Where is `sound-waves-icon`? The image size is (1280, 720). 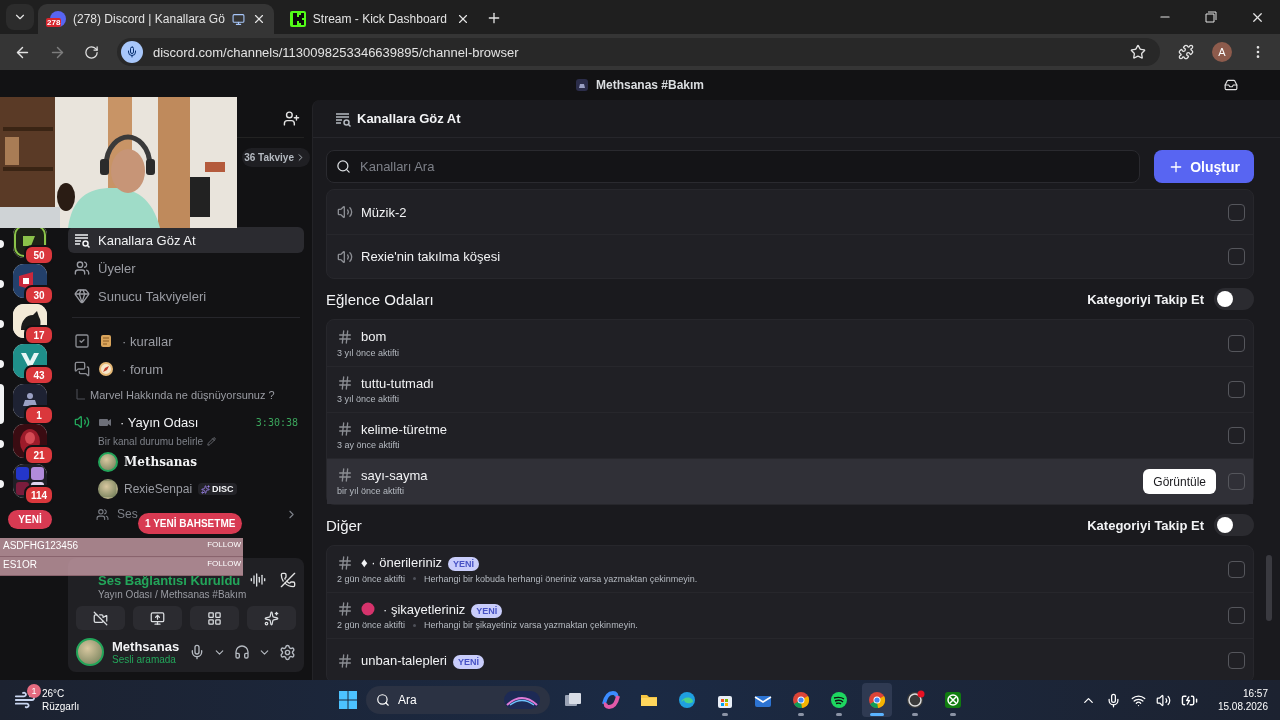
sound-waves-icon is located at coordinates (258, 580).